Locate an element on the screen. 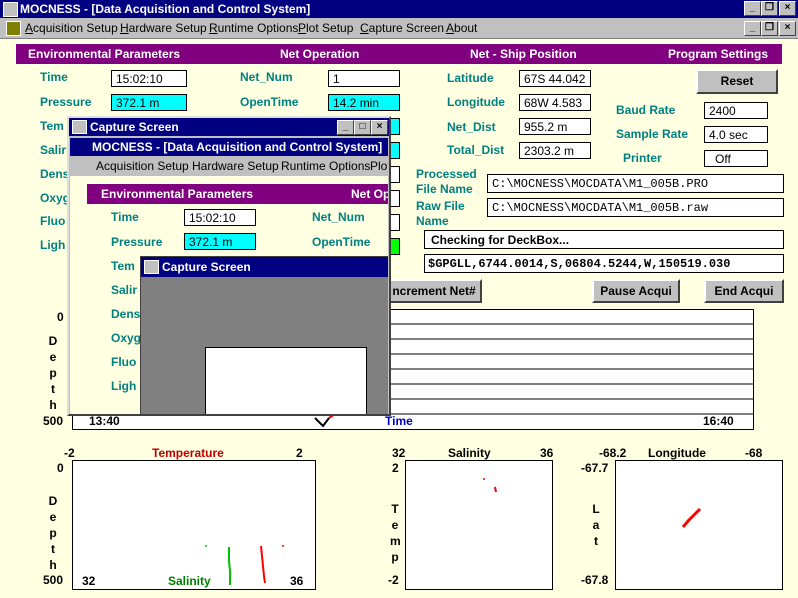 The width and height of the screenshot is (798, 598). time-plot-y-top: 0 is located at coordinates (60, 317).